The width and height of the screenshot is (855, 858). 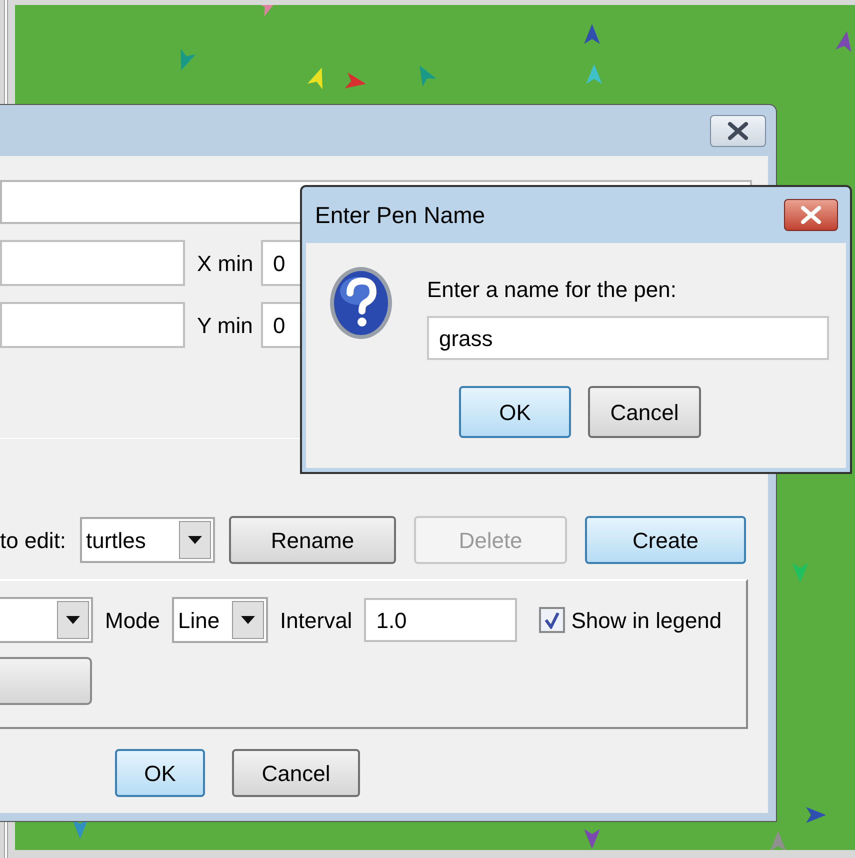 I want to click on legend-label: Show in legend, so click(x=646, y=620).